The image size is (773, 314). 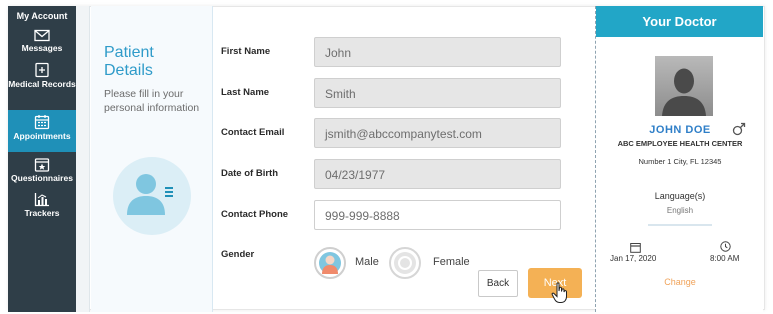 What do you see at coordinates (42, 213) in the screenshot?
I see `sidebar-item-label: Trackers` at bounding box center [42, 213].